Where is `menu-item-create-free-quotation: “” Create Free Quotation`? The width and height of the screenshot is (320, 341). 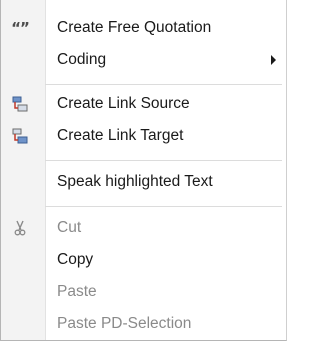 menu-item-create-free-quotation: “” Create Free Quotation is located at coordinates (143, 28).